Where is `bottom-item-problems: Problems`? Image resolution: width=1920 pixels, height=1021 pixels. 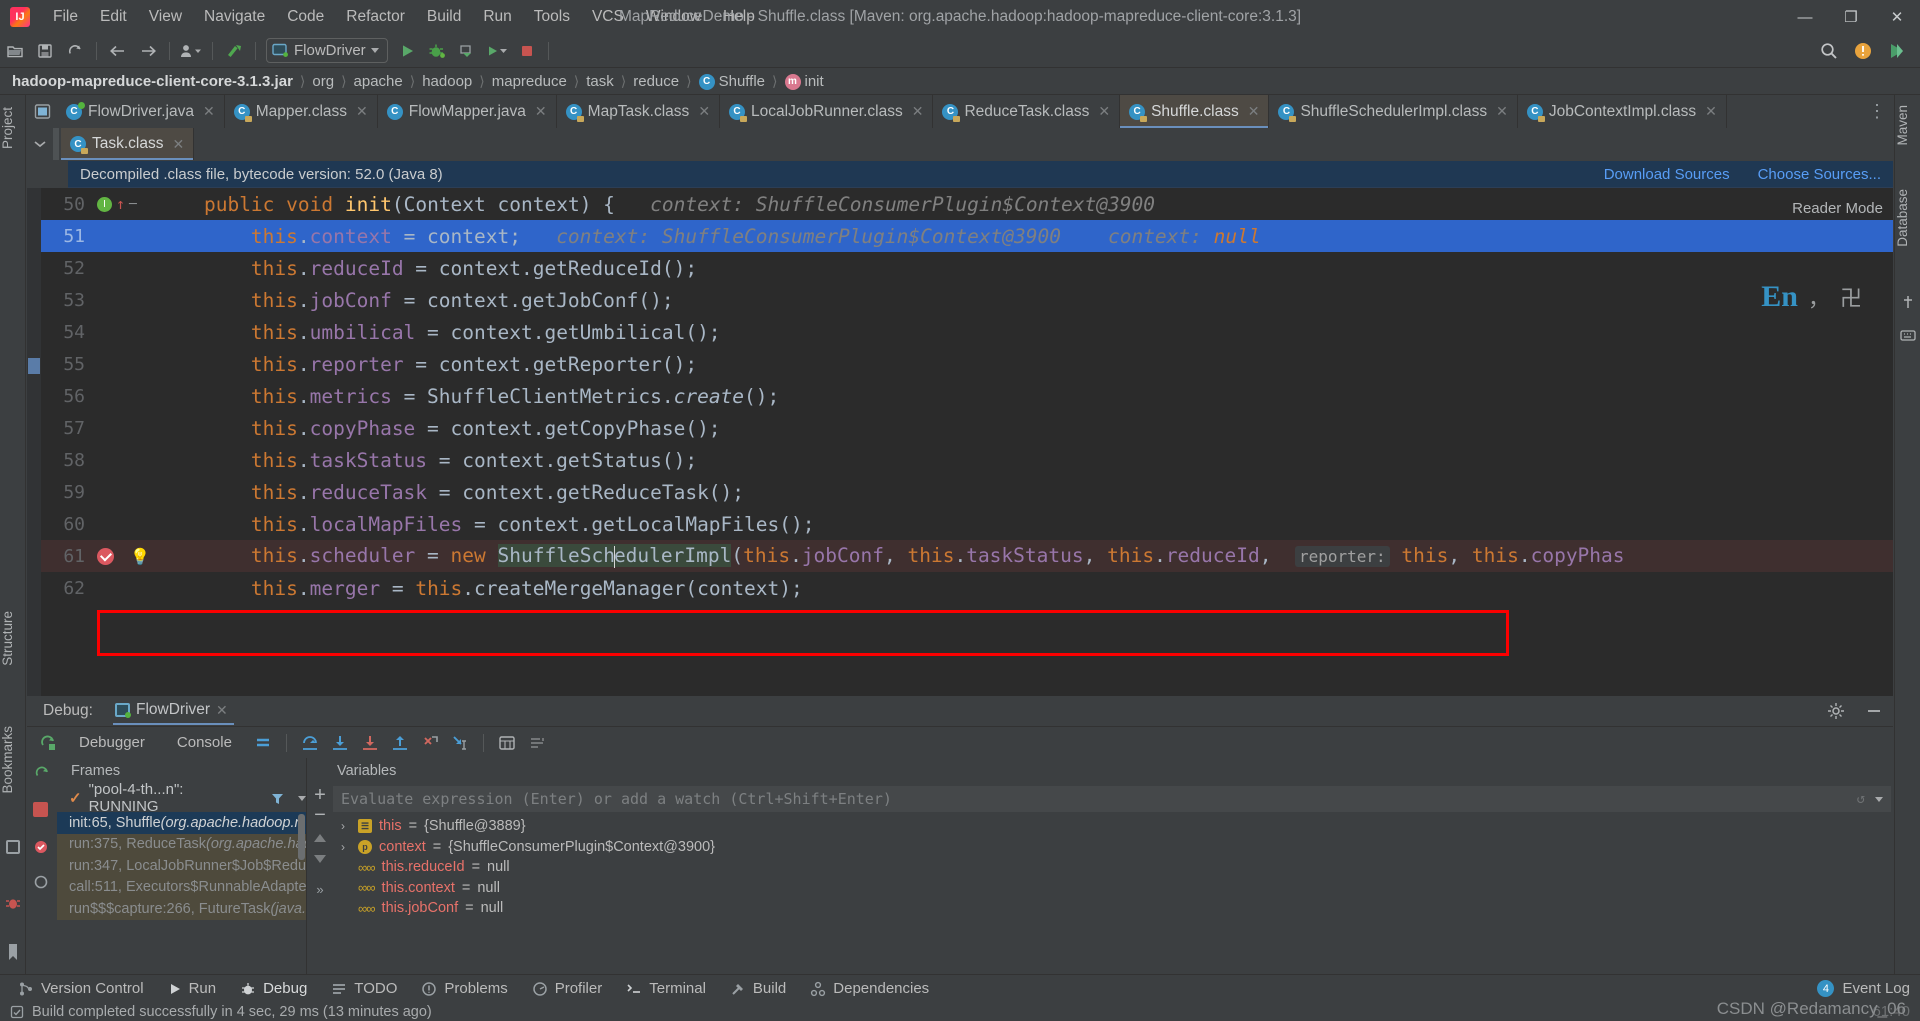
bottom-item-problems: Problems is located at coordinates (464, 988).